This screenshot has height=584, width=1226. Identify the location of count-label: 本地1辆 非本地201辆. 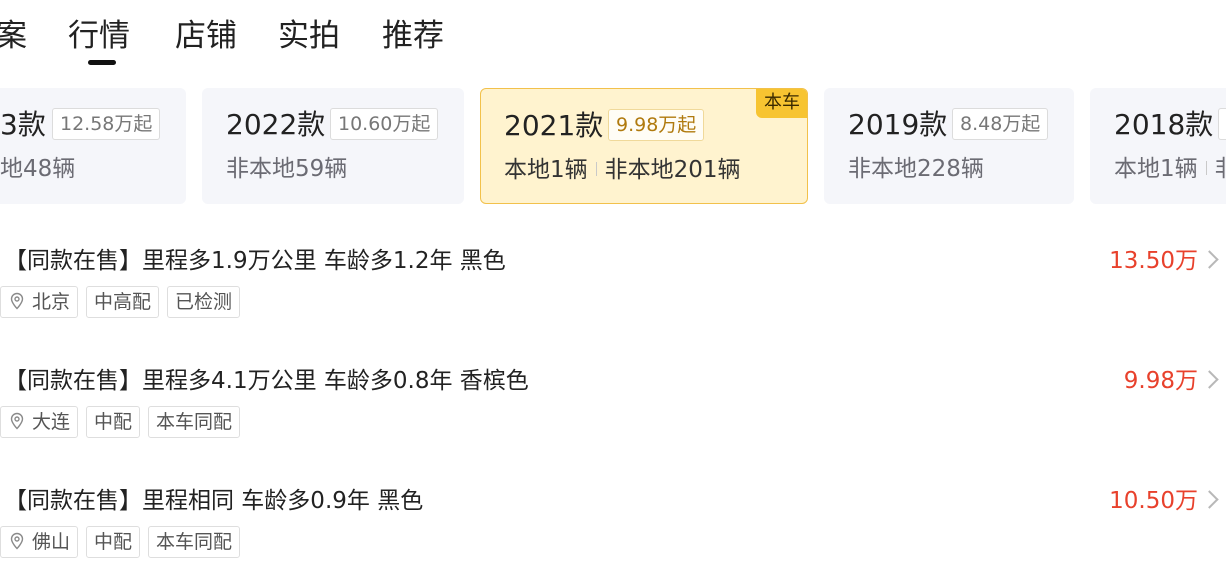
(622, 170).